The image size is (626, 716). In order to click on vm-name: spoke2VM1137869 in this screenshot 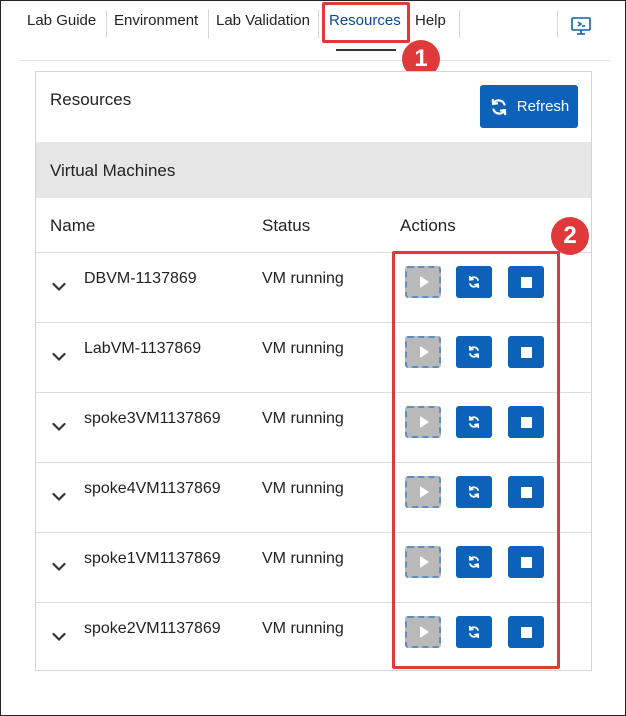, I will do `click(152, 628)`.